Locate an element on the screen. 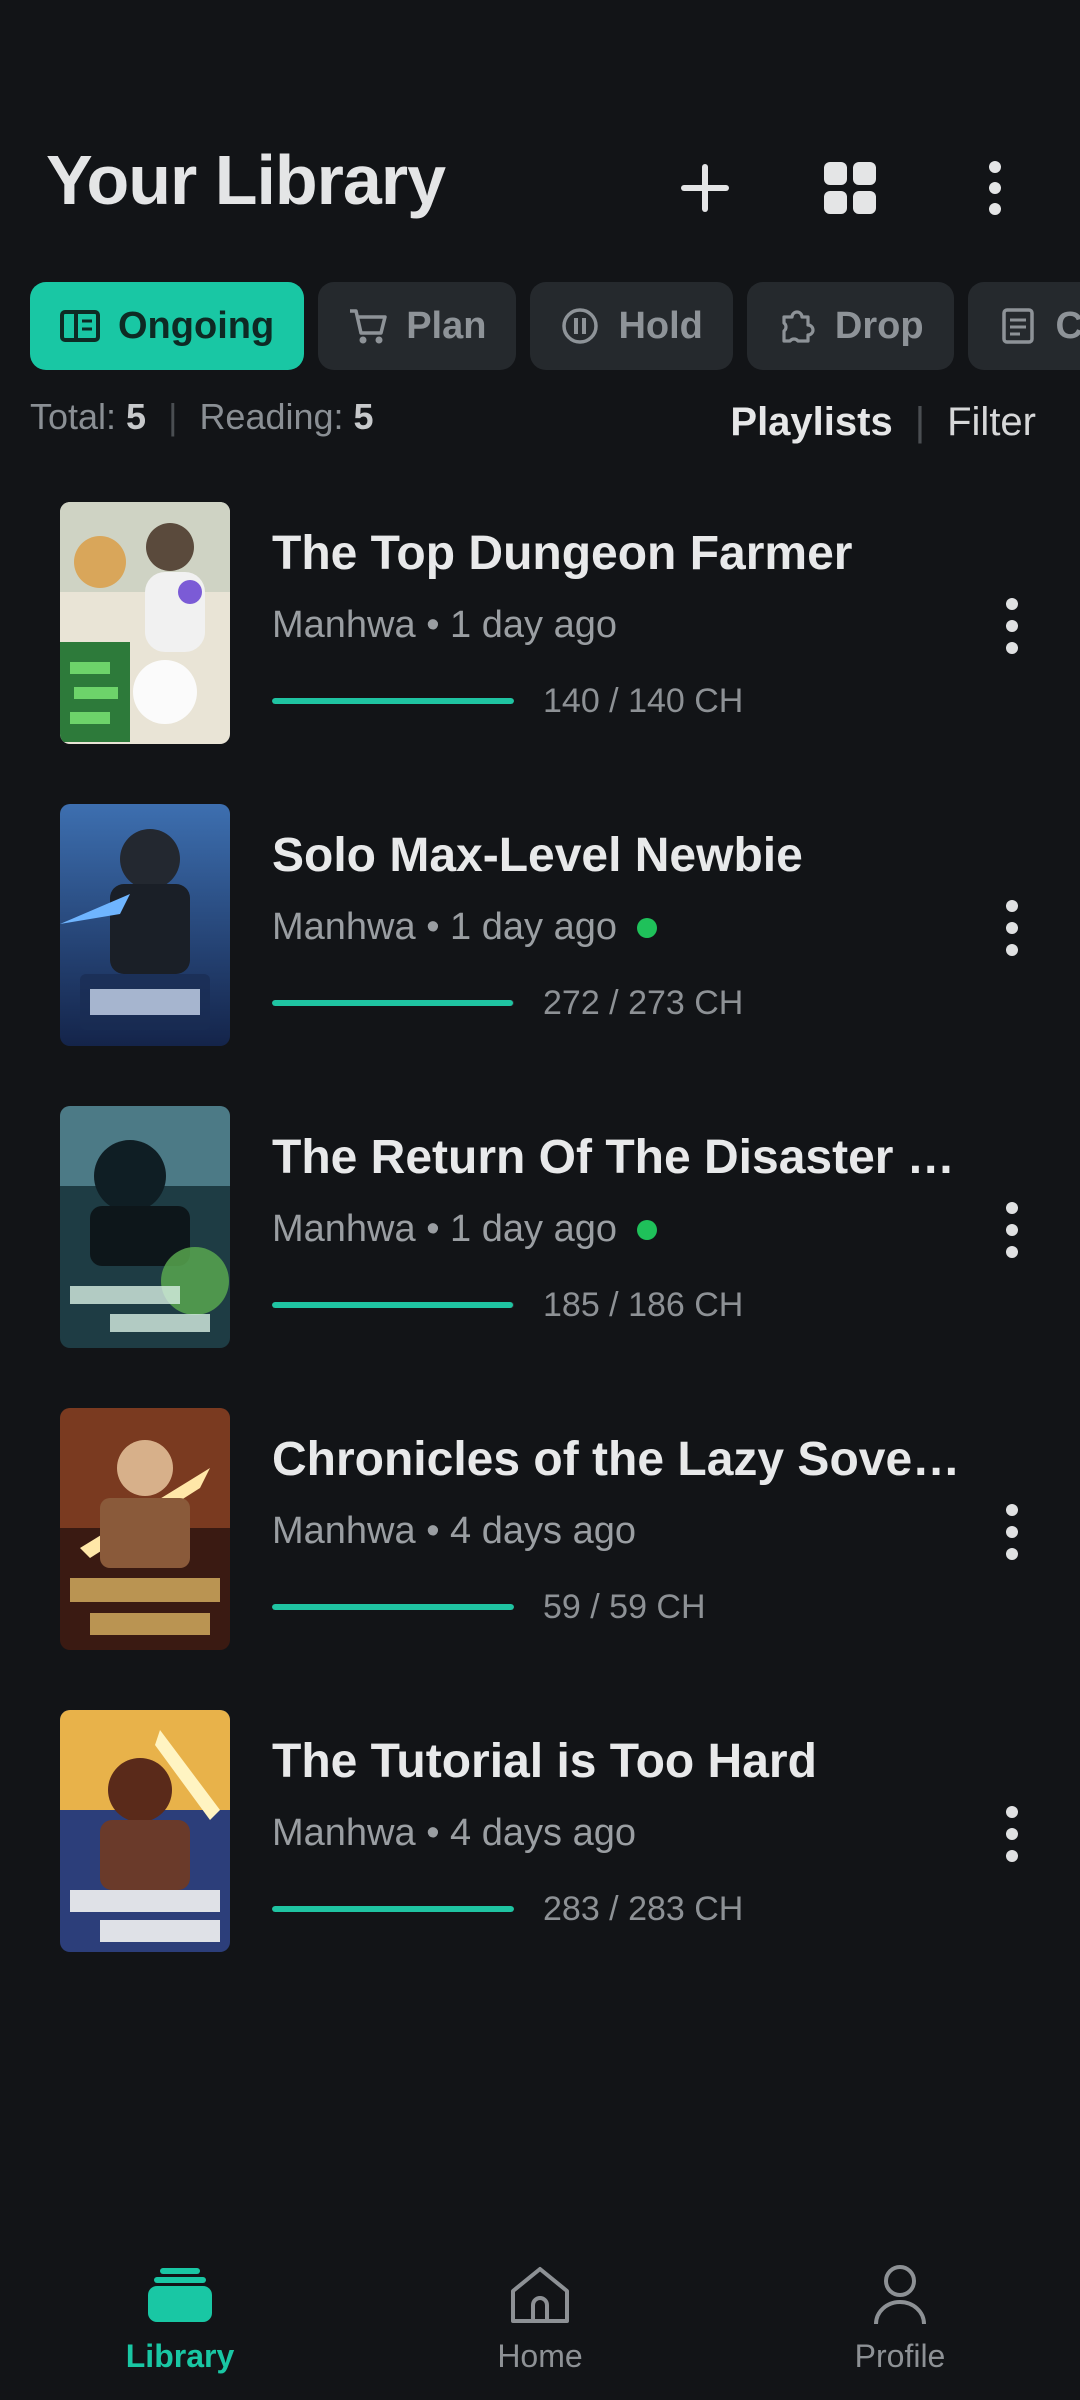 This screenshot has height=2400, width=1080. status-chips: Ongoing Plan Hold Drop C is located at coordinates (555, 326).